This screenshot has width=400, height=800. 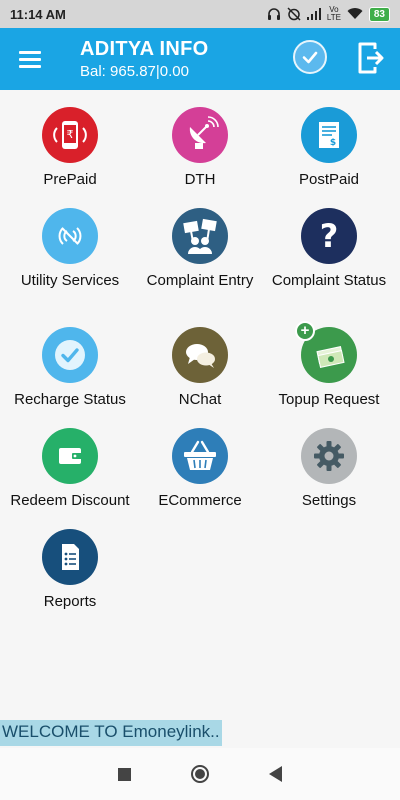 What do you see at coordinates (70, 456) in the screenshot?
I see `wallet-icon` at bounding box center [70, 456].